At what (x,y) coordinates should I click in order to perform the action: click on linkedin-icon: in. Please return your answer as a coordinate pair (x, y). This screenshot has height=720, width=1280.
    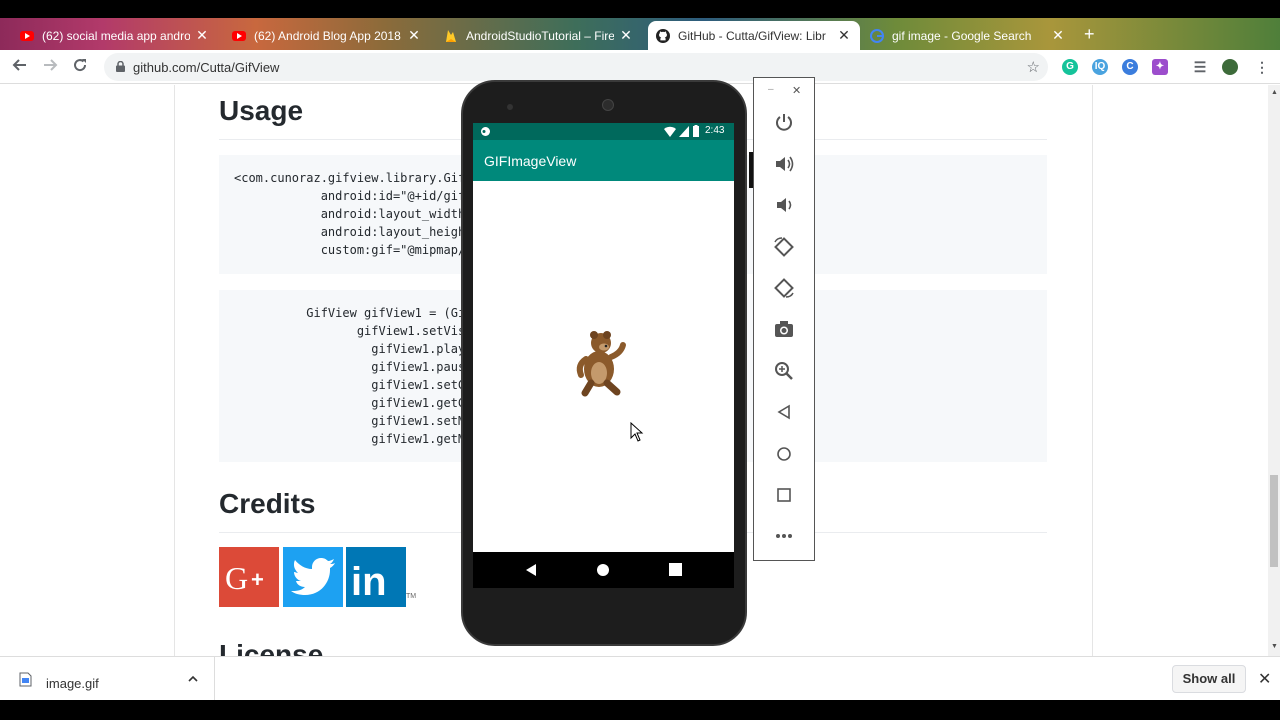
    Looking at the image, I should click on (369, 582).